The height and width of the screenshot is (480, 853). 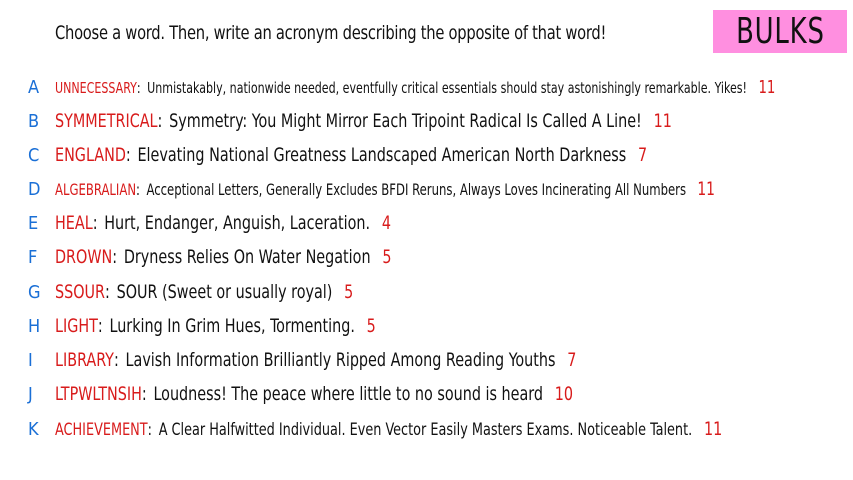 I want to click on entry-letter: J, so click(x=30, y=394).